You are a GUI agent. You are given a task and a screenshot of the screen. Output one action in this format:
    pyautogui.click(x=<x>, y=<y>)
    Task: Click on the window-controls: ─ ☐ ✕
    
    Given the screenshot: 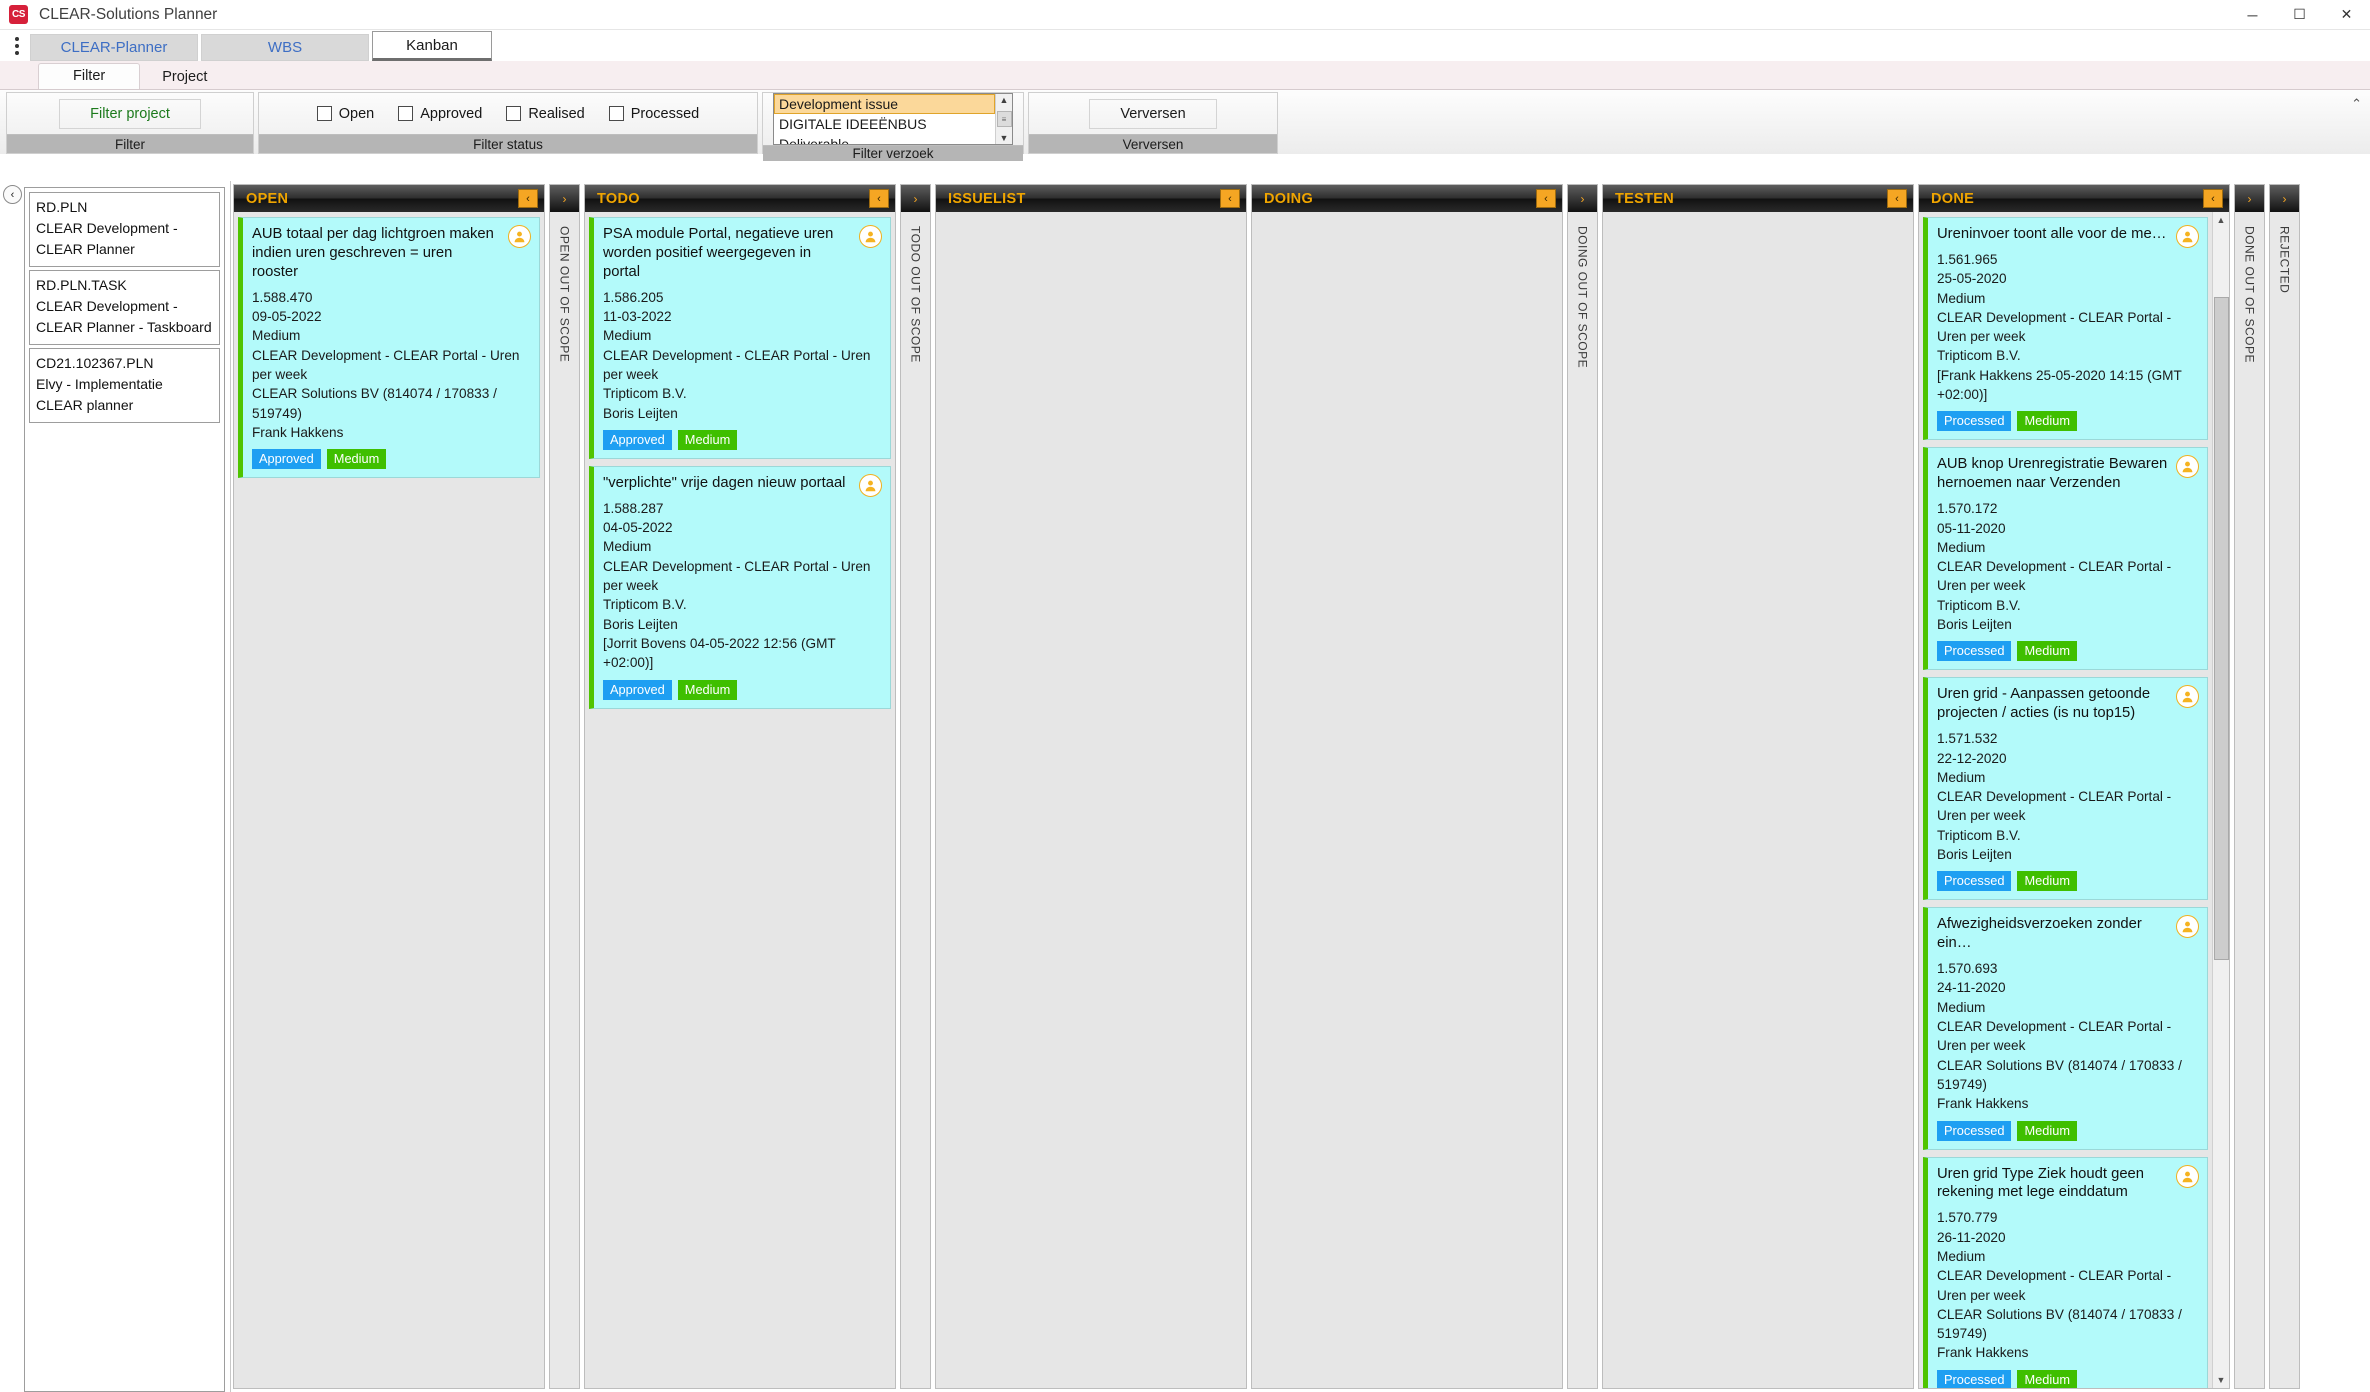 What is the action you would take?
    pyautogui.click(x=2299, y=14)
    